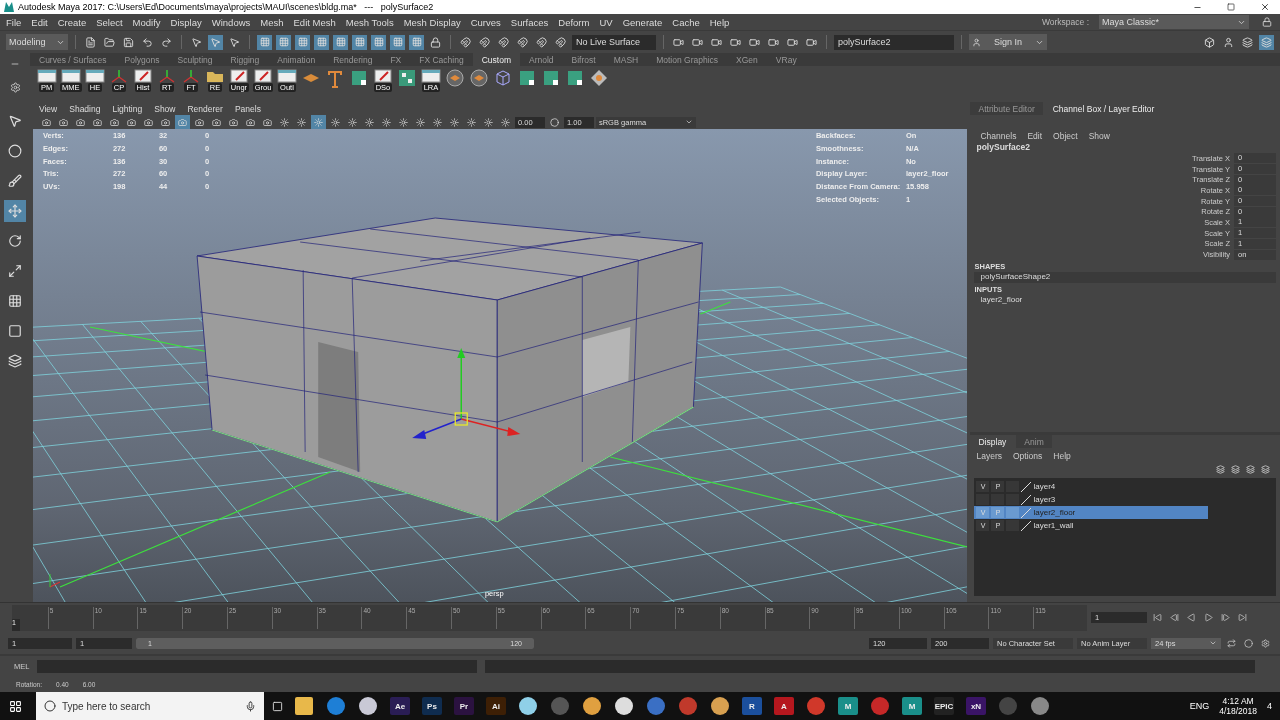 This screenshot has height=720, width=1280. I want to click on menu-item: Cache, so click(686, 22).